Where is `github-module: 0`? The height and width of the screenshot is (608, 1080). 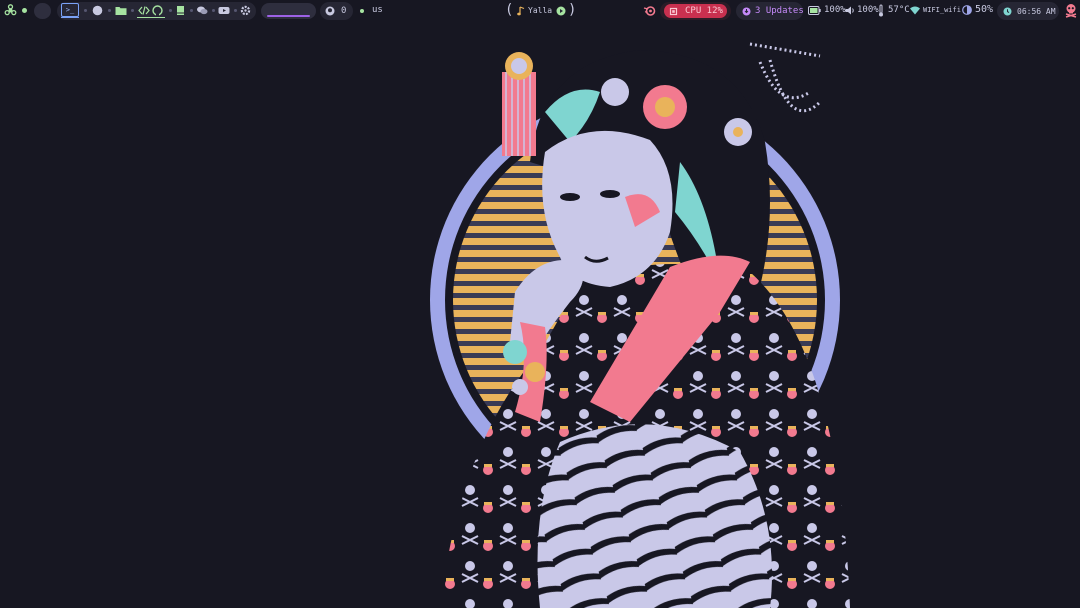 github-module: 0 is located at coordinates (336, 11).